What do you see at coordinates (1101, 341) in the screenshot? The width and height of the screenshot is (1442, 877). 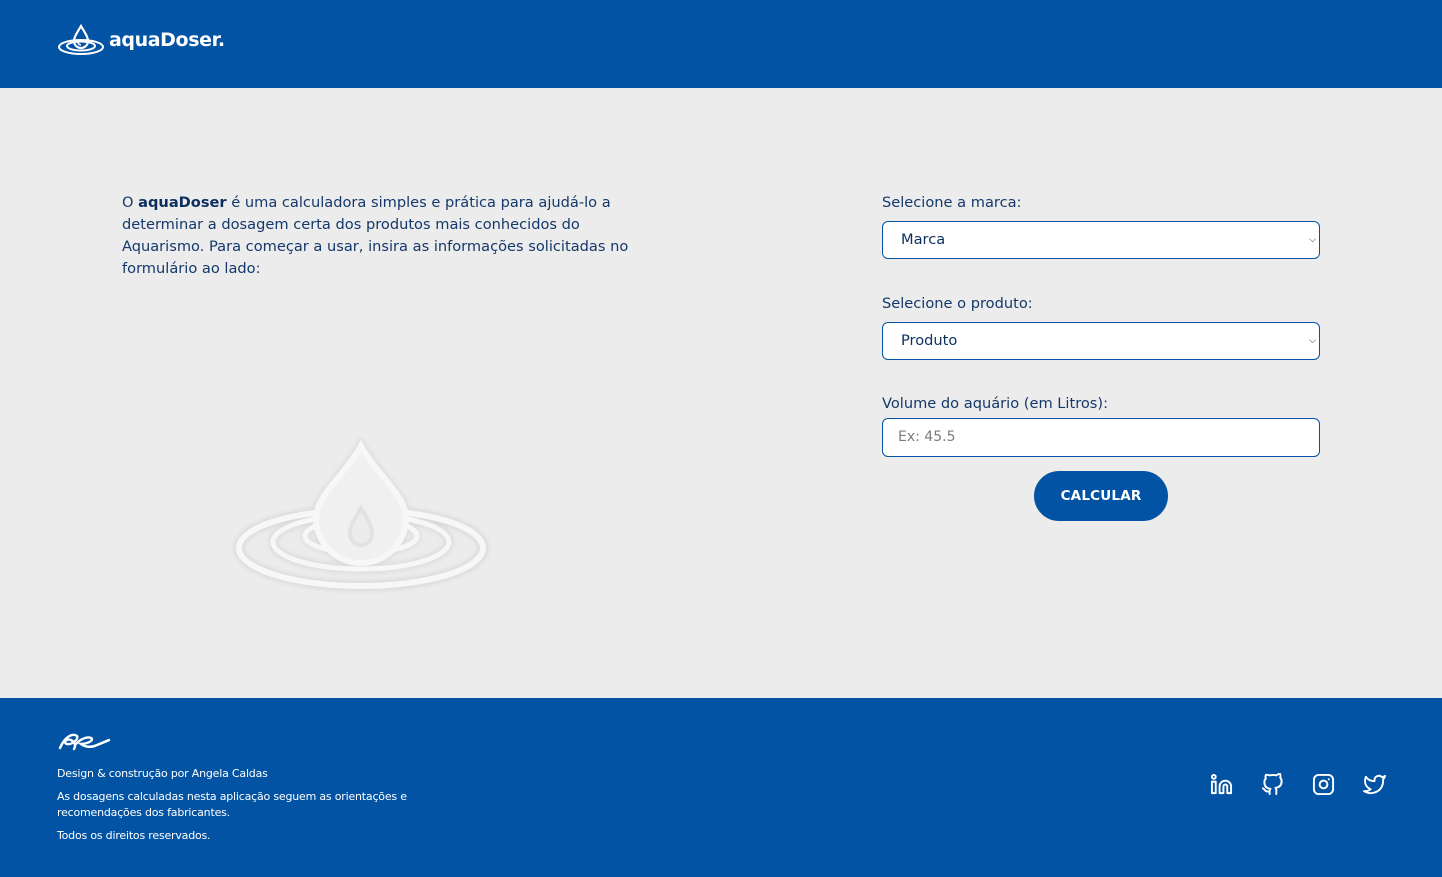 I see `product-select: Produto ⌵` at bounding box center [1101, 341].